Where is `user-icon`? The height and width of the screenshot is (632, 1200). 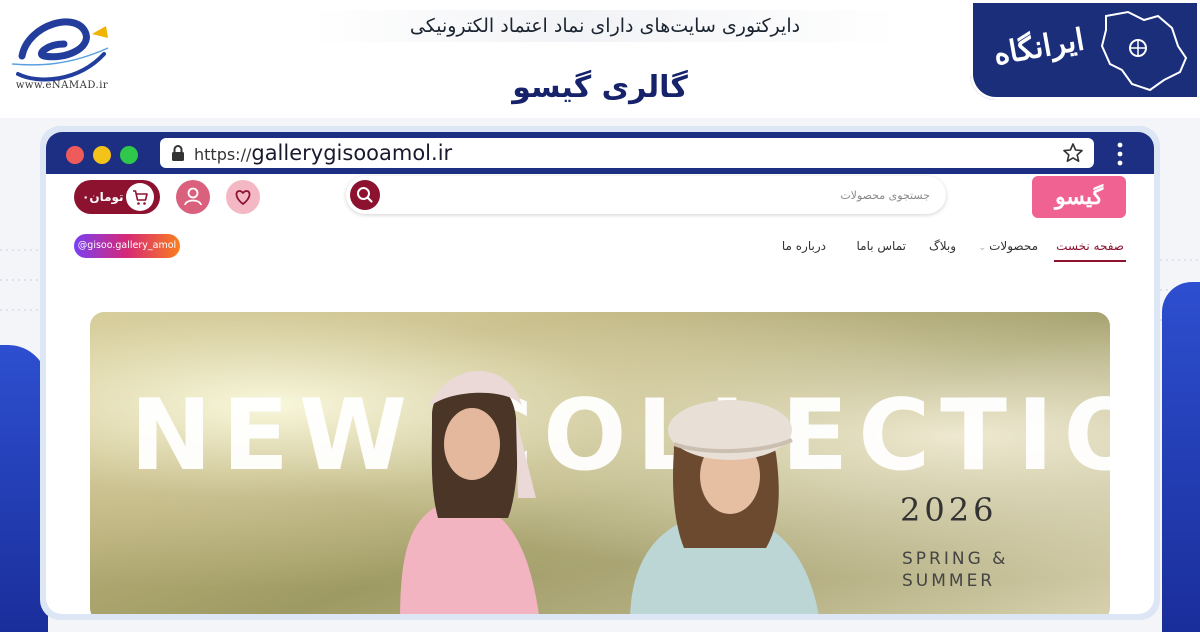
user-icon is located at coordinates (193, 196).